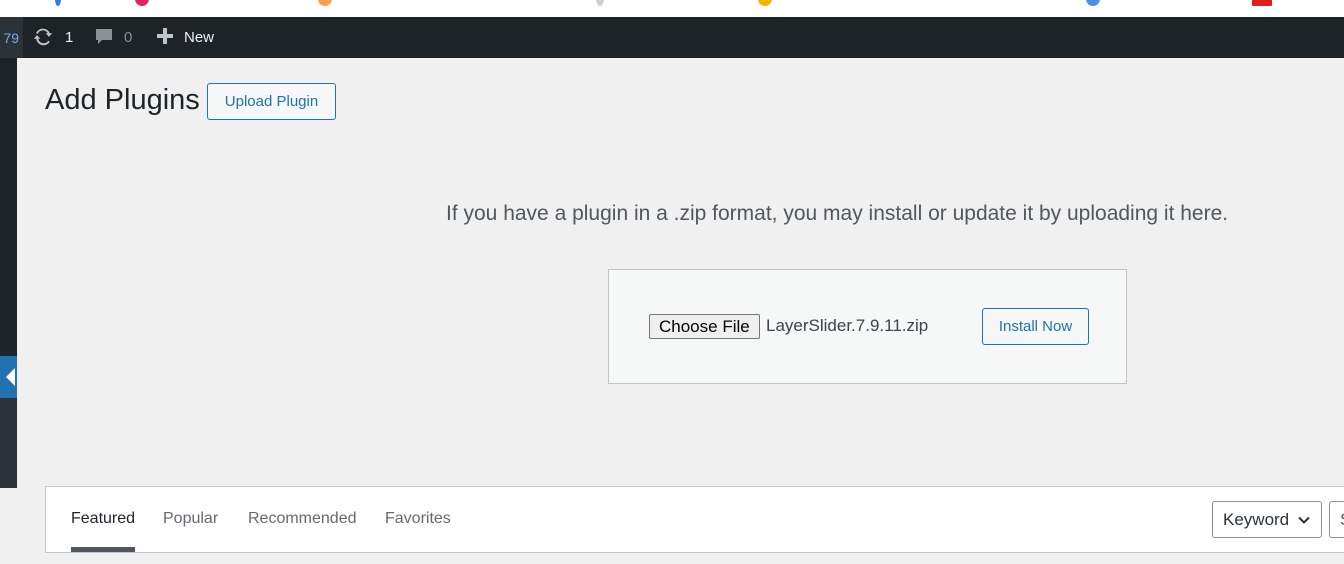 The width and height of the screenshot is (1344, 564). What do you see at coordinates (8, 273) in the screenshot?
I see `admin-sidebar` at bounding box center [8, 273].